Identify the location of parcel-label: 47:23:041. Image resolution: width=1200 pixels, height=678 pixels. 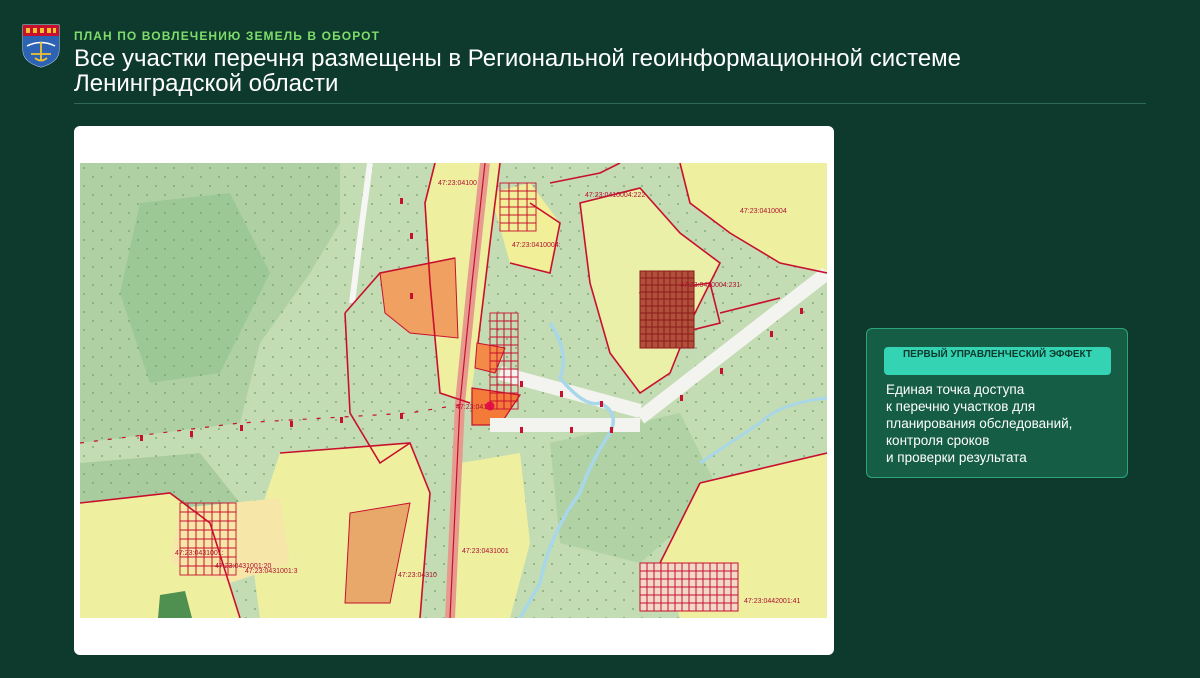
(471, 407).